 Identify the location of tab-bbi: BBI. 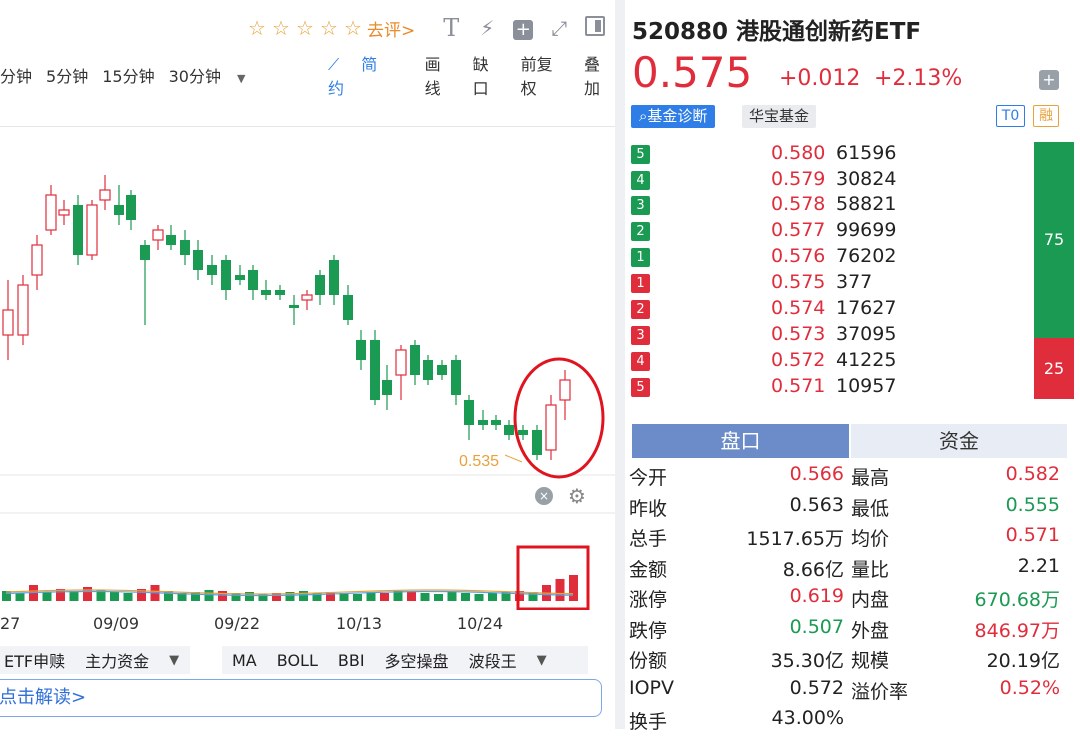
(351, 660).